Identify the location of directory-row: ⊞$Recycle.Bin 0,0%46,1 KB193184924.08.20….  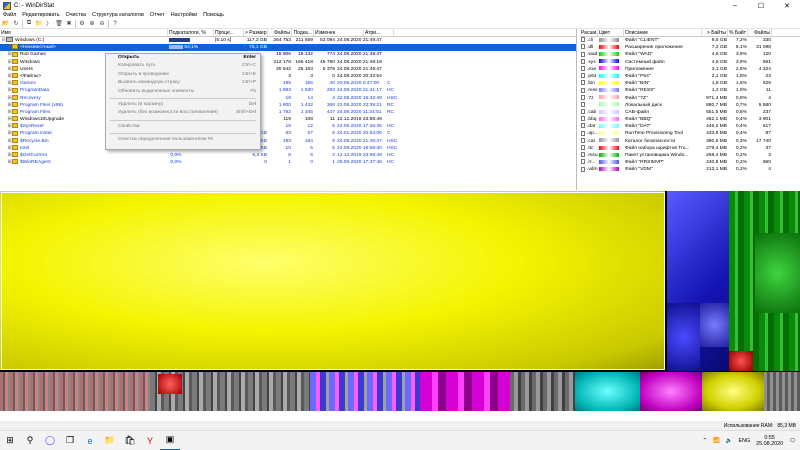
(288, 141).